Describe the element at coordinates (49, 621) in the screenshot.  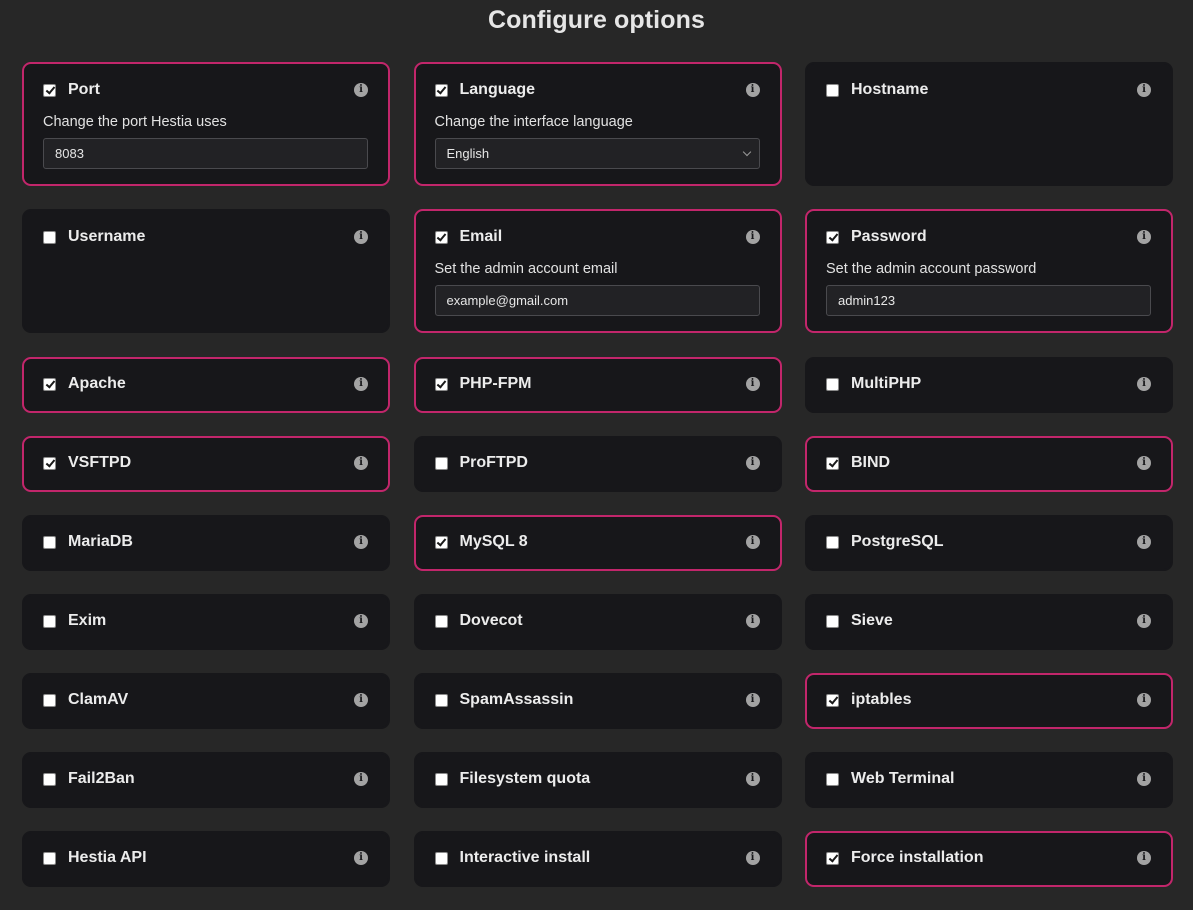
I see `checkbox-exim` at that location.